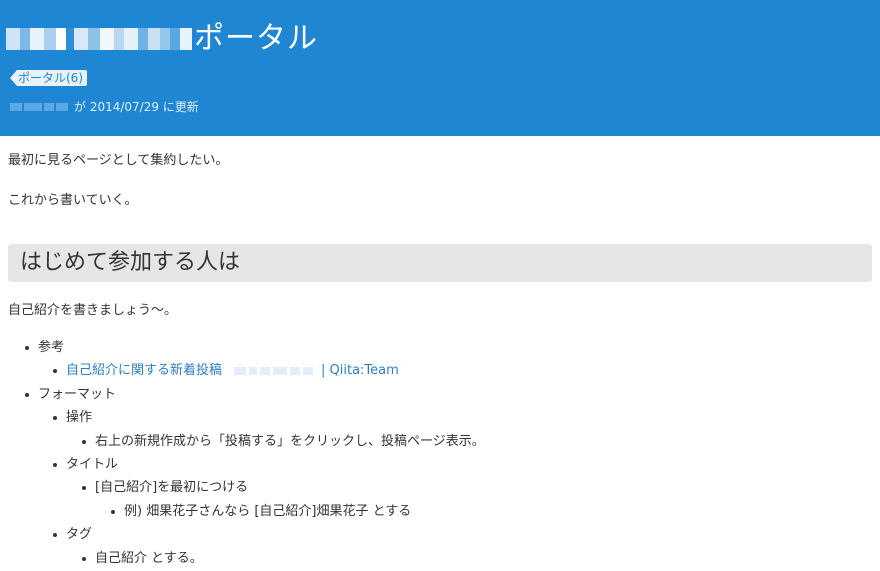 Image resolution: width=880 pixels, height=571 pixels. What do you see at coordinates (52, 78) in the screenshot?
I see `tag-label: ポータル(6)` at bounding box center [52, 78].